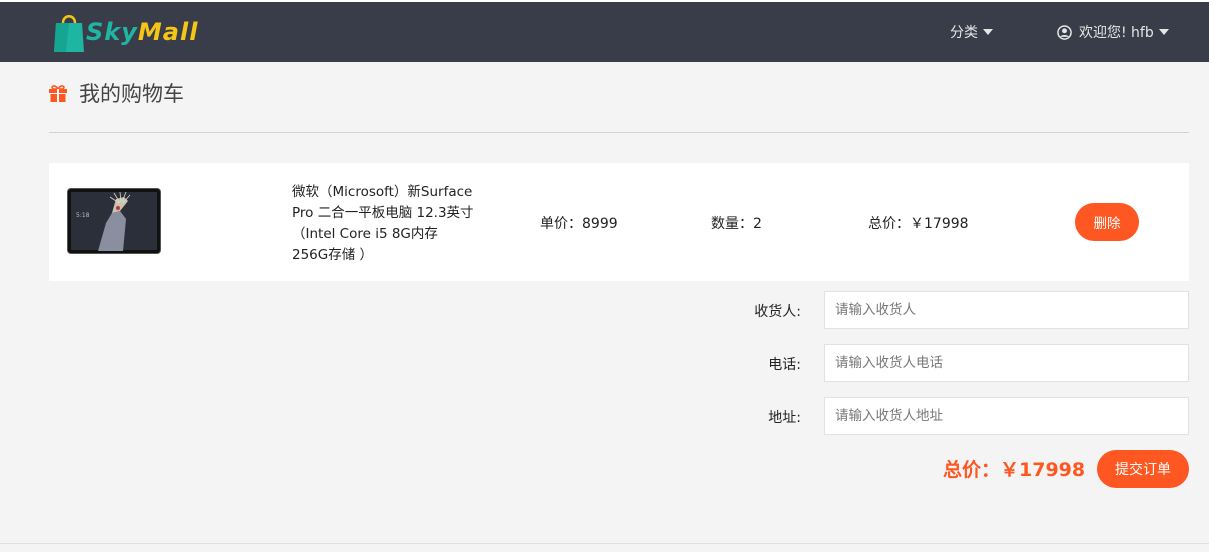 This screenshot has height=552, width=1209. I want to click on receiver-row: 收货人:, so click(944, 310).